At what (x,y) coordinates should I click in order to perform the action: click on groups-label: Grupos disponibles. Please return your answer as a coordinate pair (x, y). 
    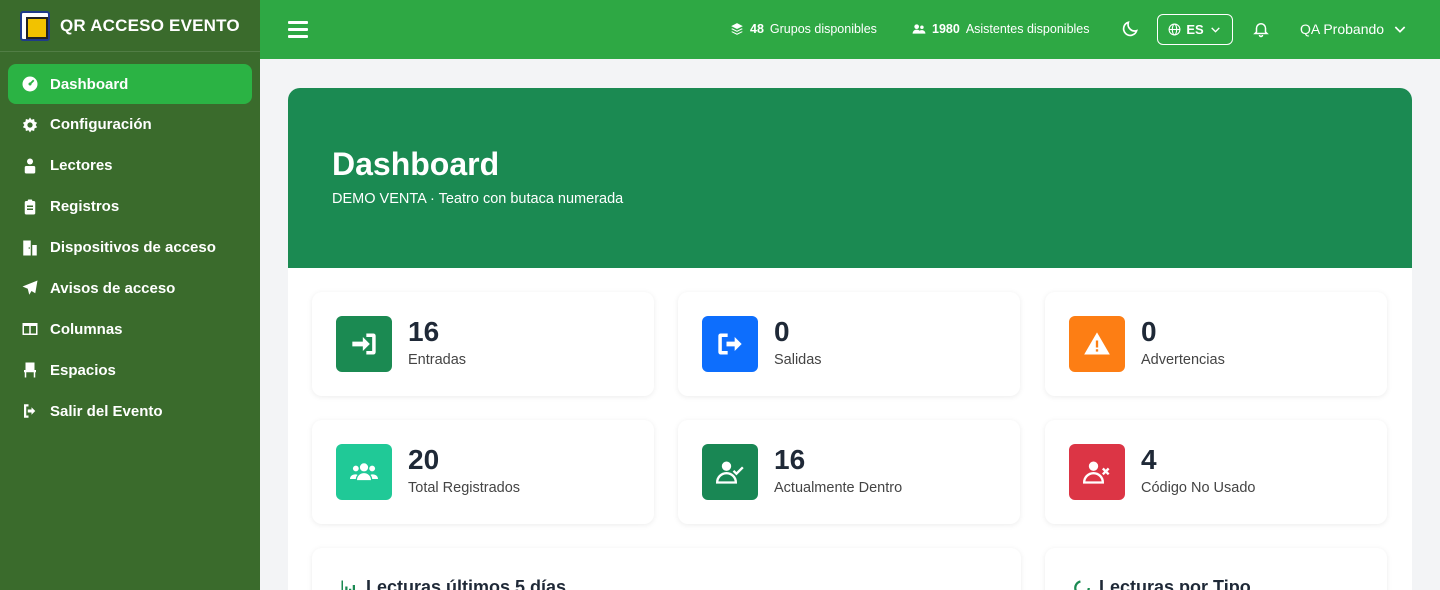
    Looking at the image, I should click on (823, 29).